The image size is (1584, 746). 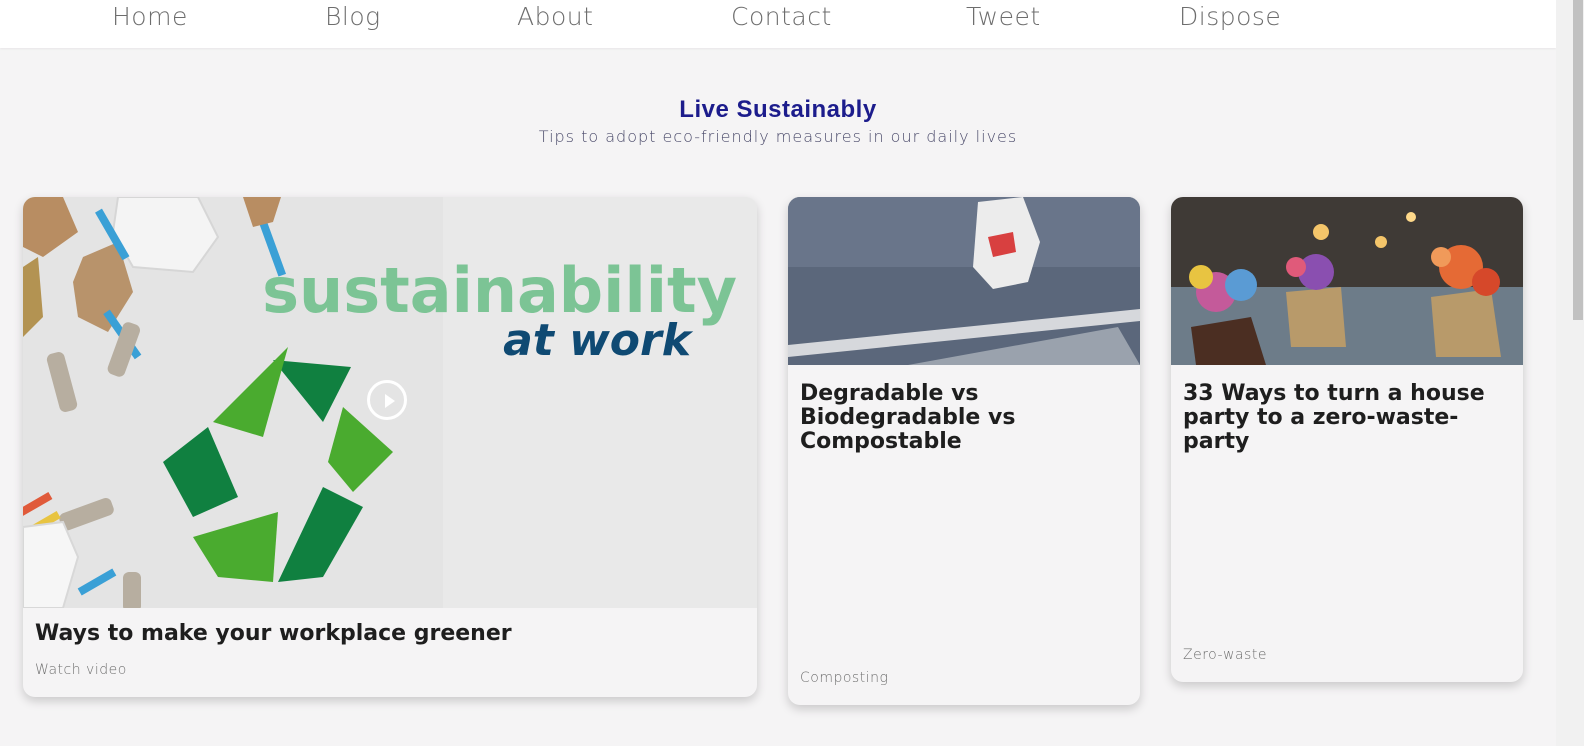 What do you see at coordinates (778, 109) in the screenshot?
I see `section-title: Live Sustainably` at bounding box center [778, 109].